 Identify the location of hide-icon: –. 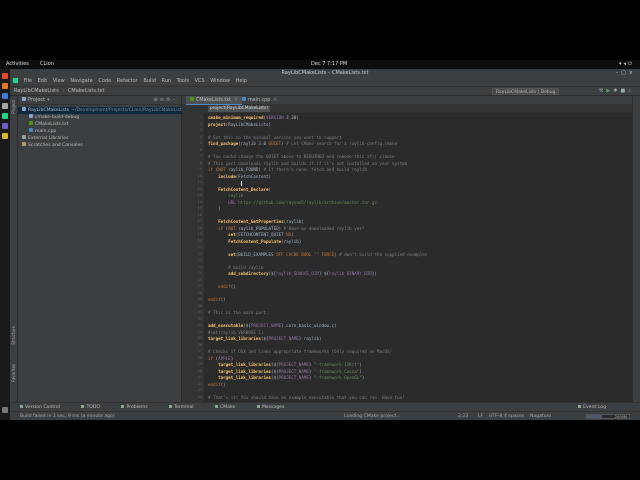
(175, 100).